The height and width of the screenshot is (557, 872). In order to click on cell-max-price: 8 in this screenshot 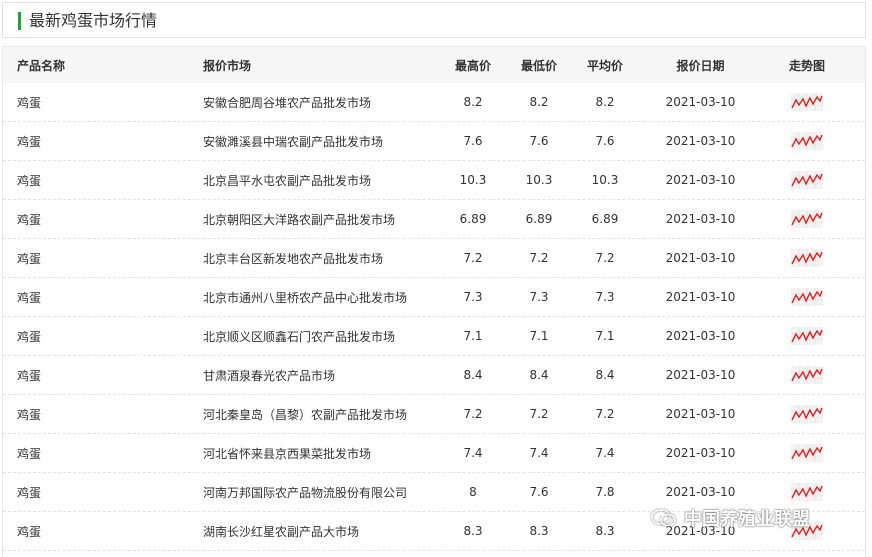, I will do `click(473, 492)`.